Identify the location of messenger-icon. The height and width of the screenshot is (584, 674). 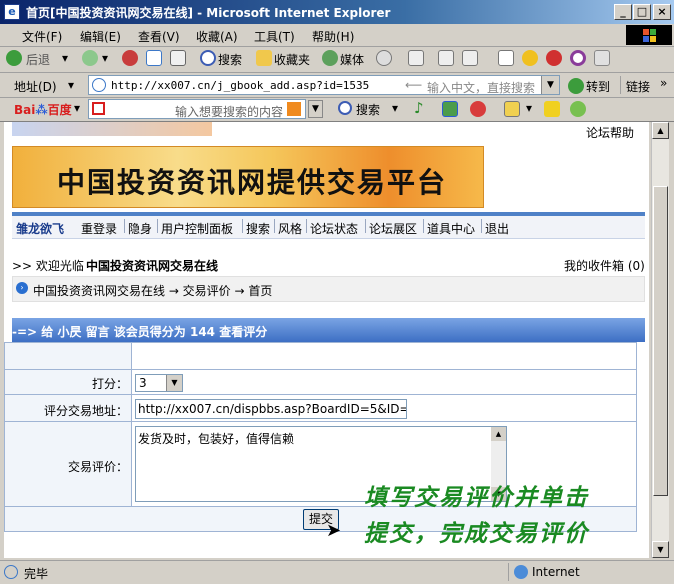
(530, 58).